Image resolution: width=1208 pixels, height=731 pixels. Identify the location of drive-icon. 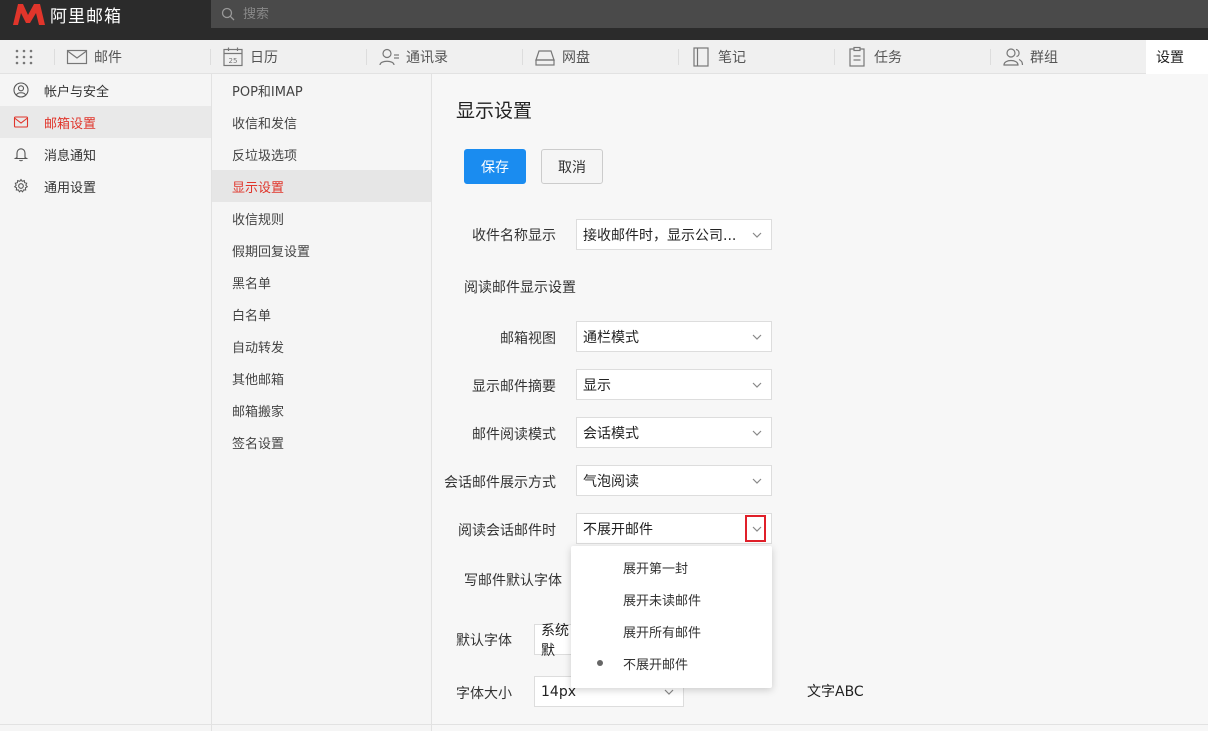
(545, 58).